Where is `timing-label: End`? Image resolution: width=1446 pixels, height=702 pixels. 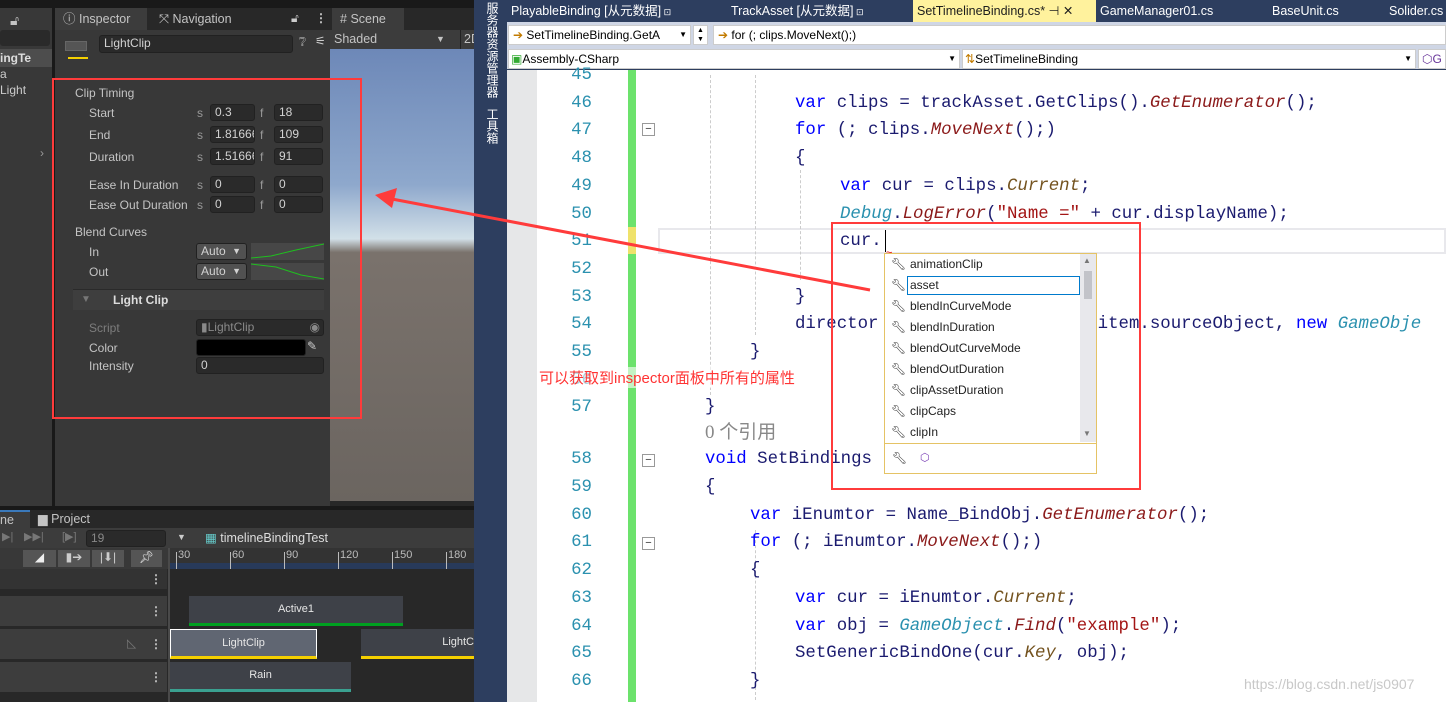
timing-label: End is located at coordinates (100, 135).